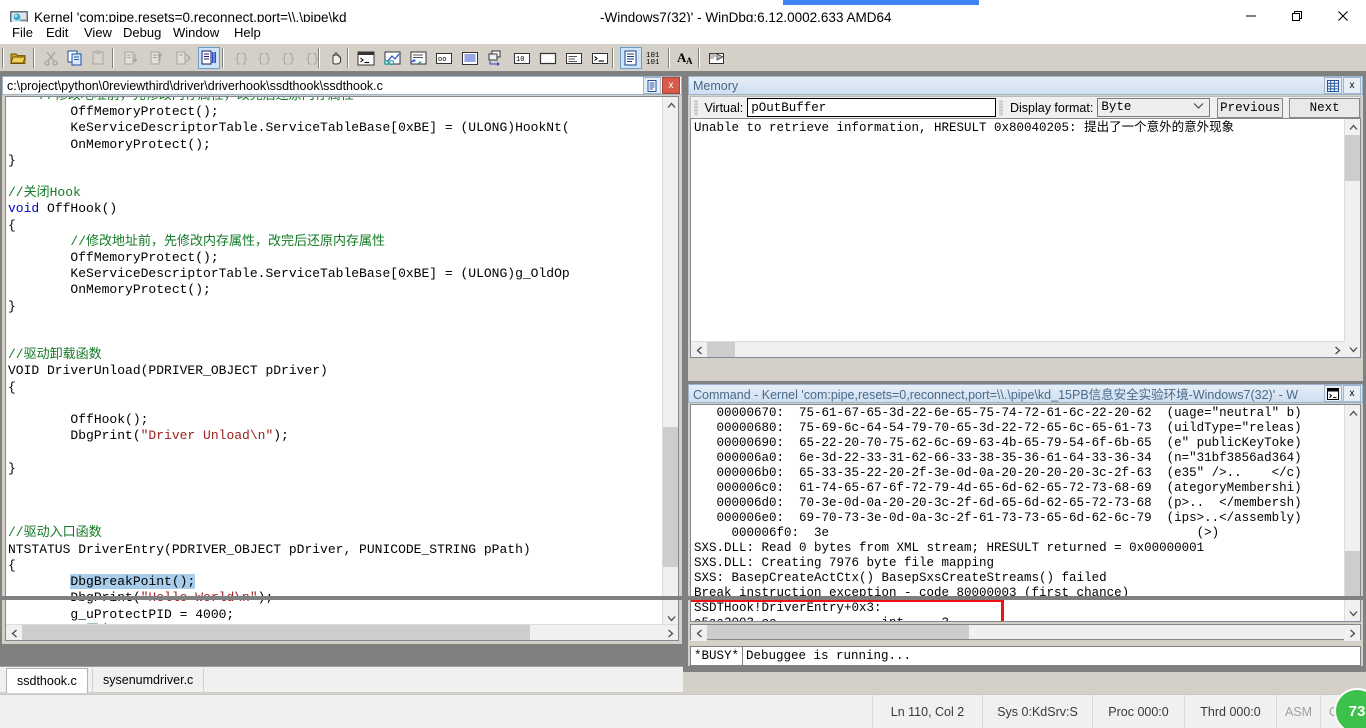 The width and height of the screenshot is (1366, 728). I want to click on toolbar: {} {} {} {} oo 10 101 101 A A, so click(683, 58).